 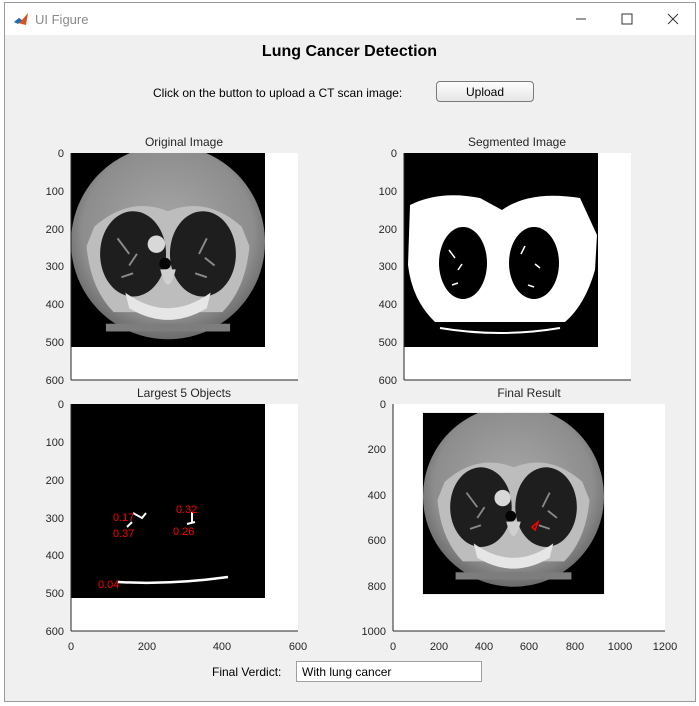 I want to click on ct-scan-original, so click(x=168, y=250).